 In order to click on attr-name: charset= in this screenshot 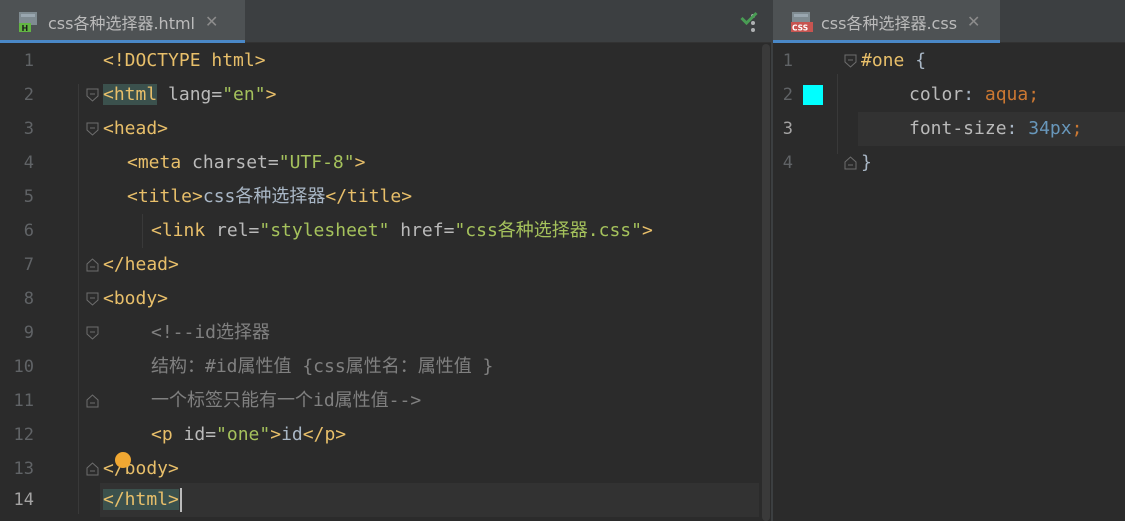, I will do `click(230, 162)`.